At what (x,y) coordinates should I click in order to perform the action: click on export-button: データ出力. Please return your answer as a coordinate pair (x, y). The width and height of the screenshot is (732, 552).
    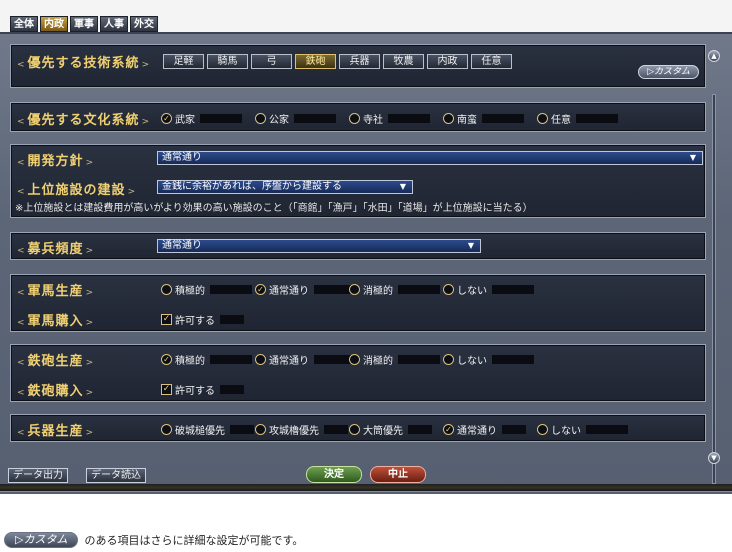
    Looking at the image, I should click on (38, 475).